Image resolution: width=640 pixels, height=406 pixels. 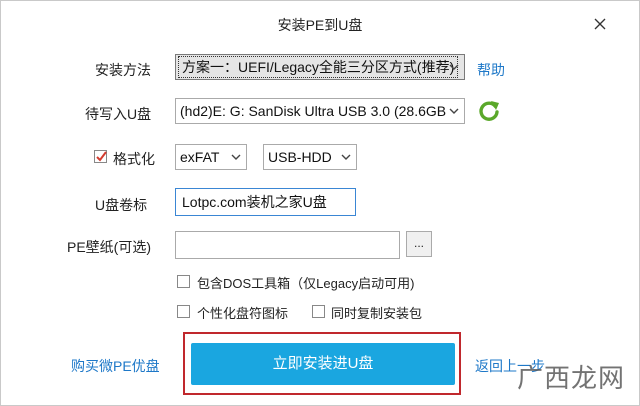 What do you see at coordinates (134, 159) in the screenshot?
I see `format-label: 格式化` at bounding box center [134, 159].